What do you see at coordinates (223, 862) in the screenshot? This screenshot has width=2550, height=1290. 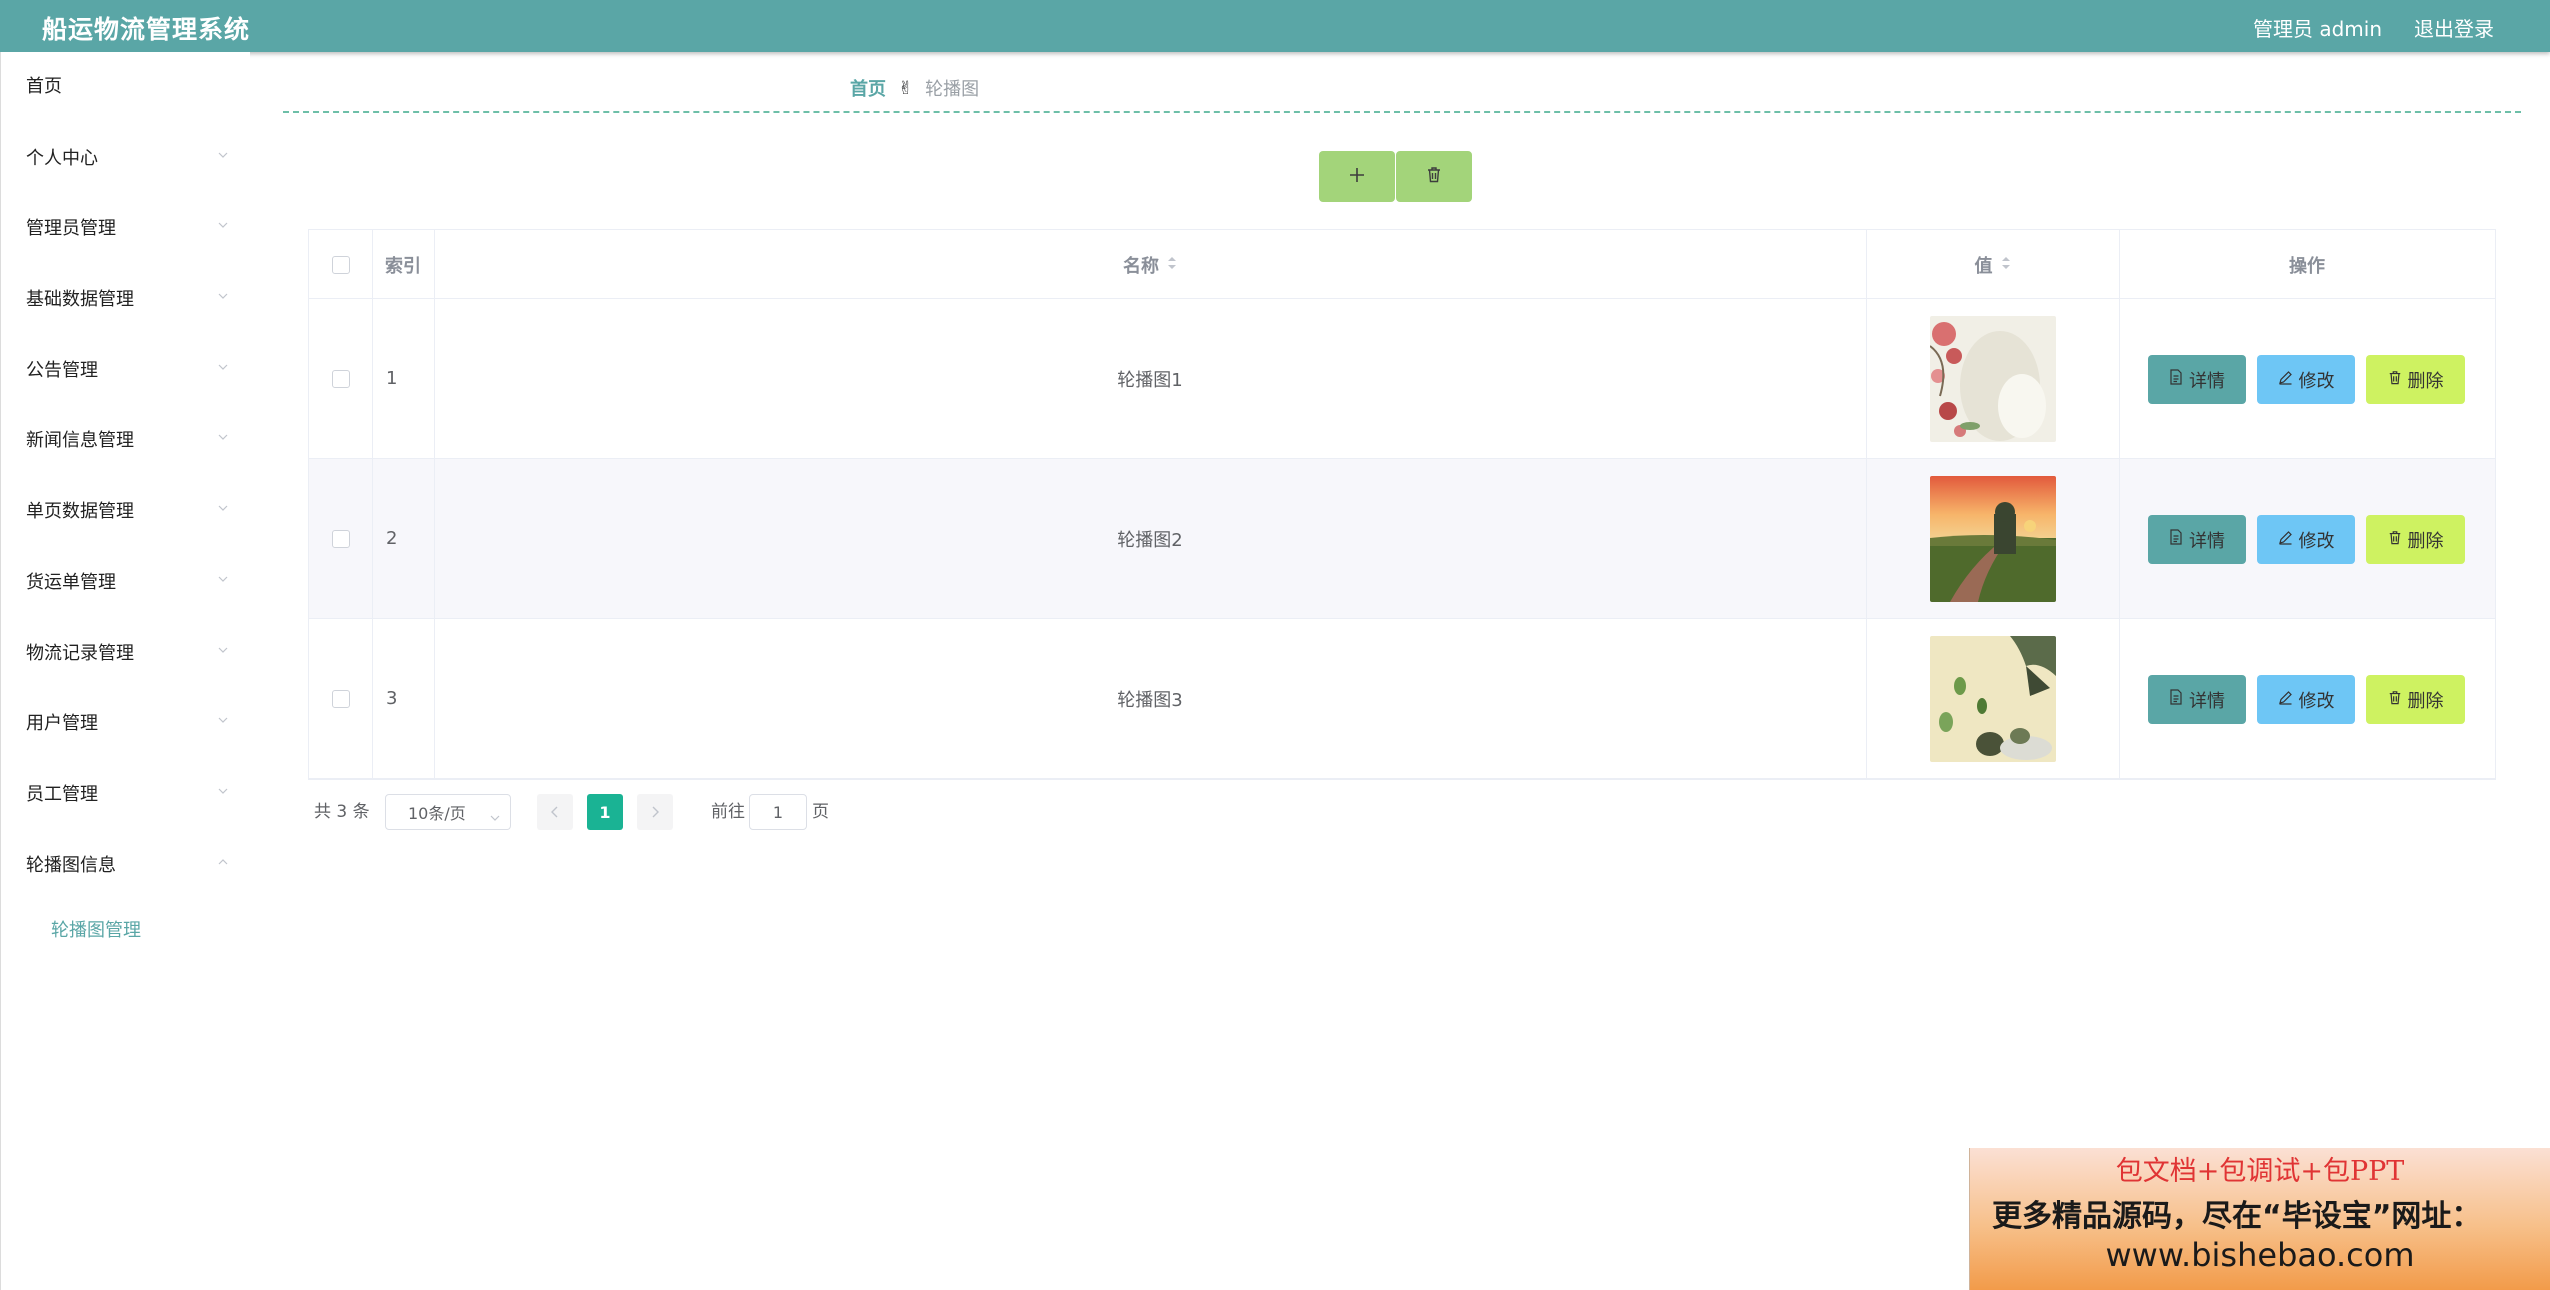 I see `chevron-up-icon` at bounding box center [223, 862].